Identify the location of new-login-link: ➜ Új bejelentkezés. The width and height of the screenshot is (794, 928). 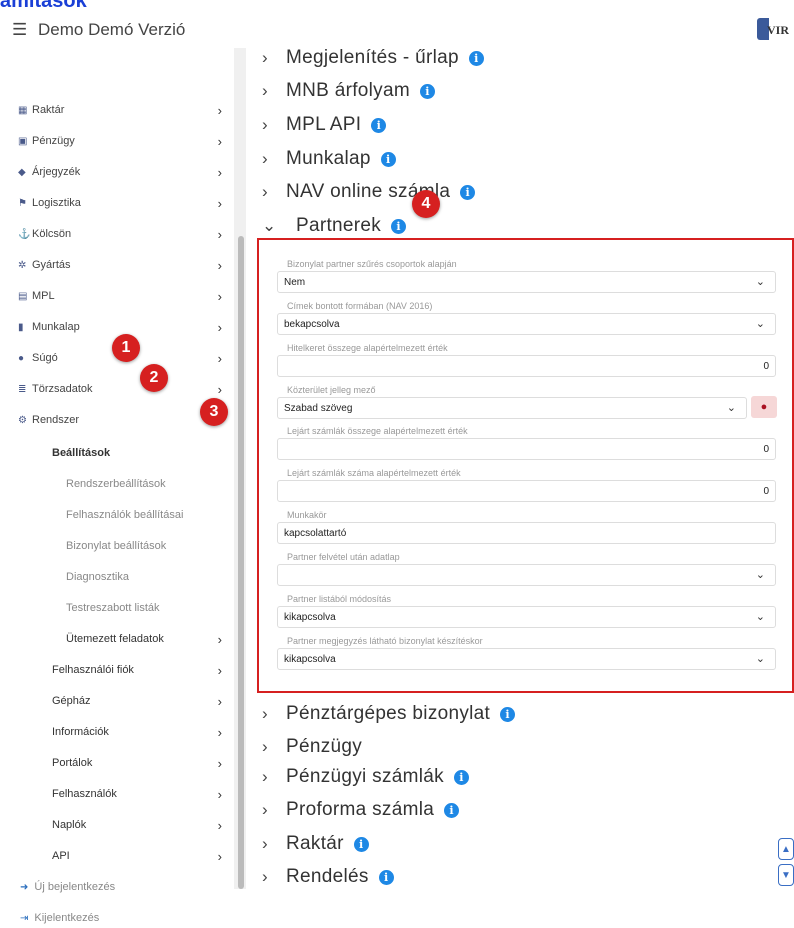
(67, 887).